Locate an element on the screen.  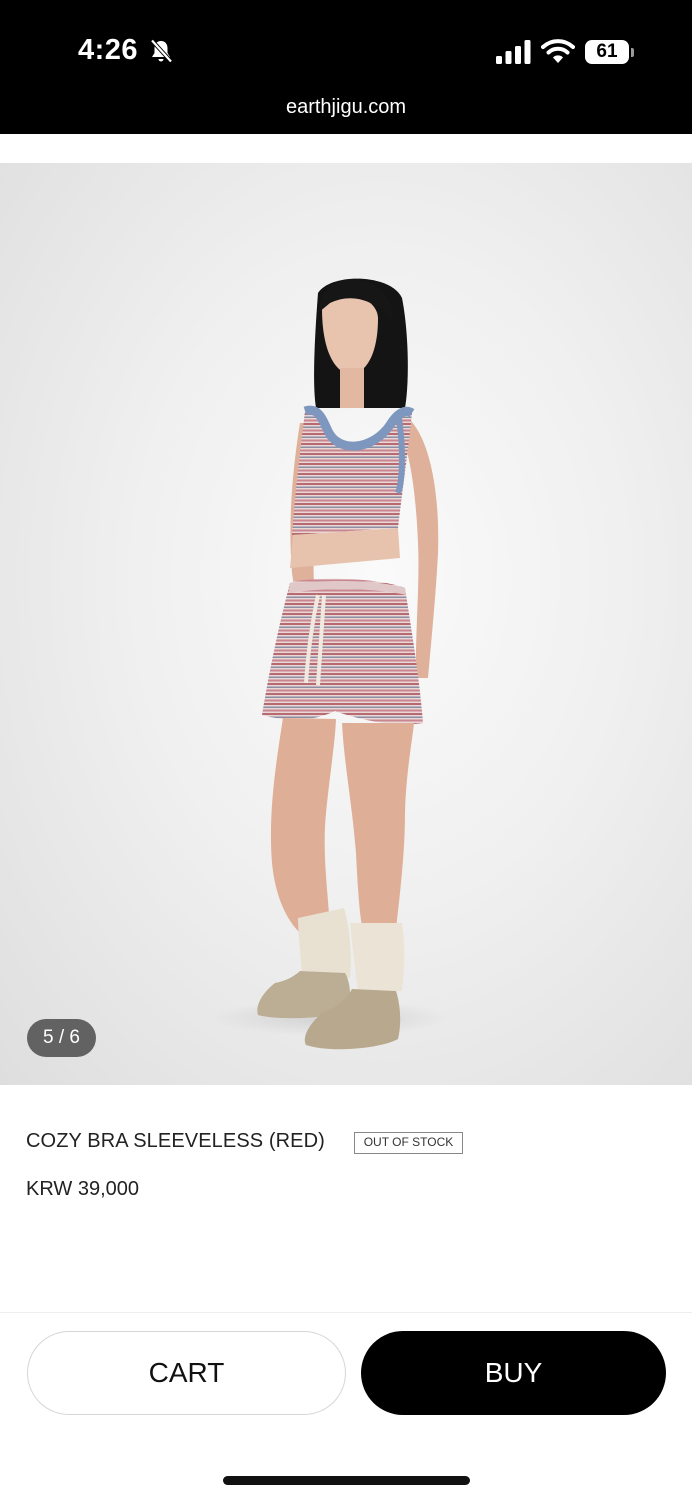
site-url: earthjigu.com is located at coordinates (346, 107).